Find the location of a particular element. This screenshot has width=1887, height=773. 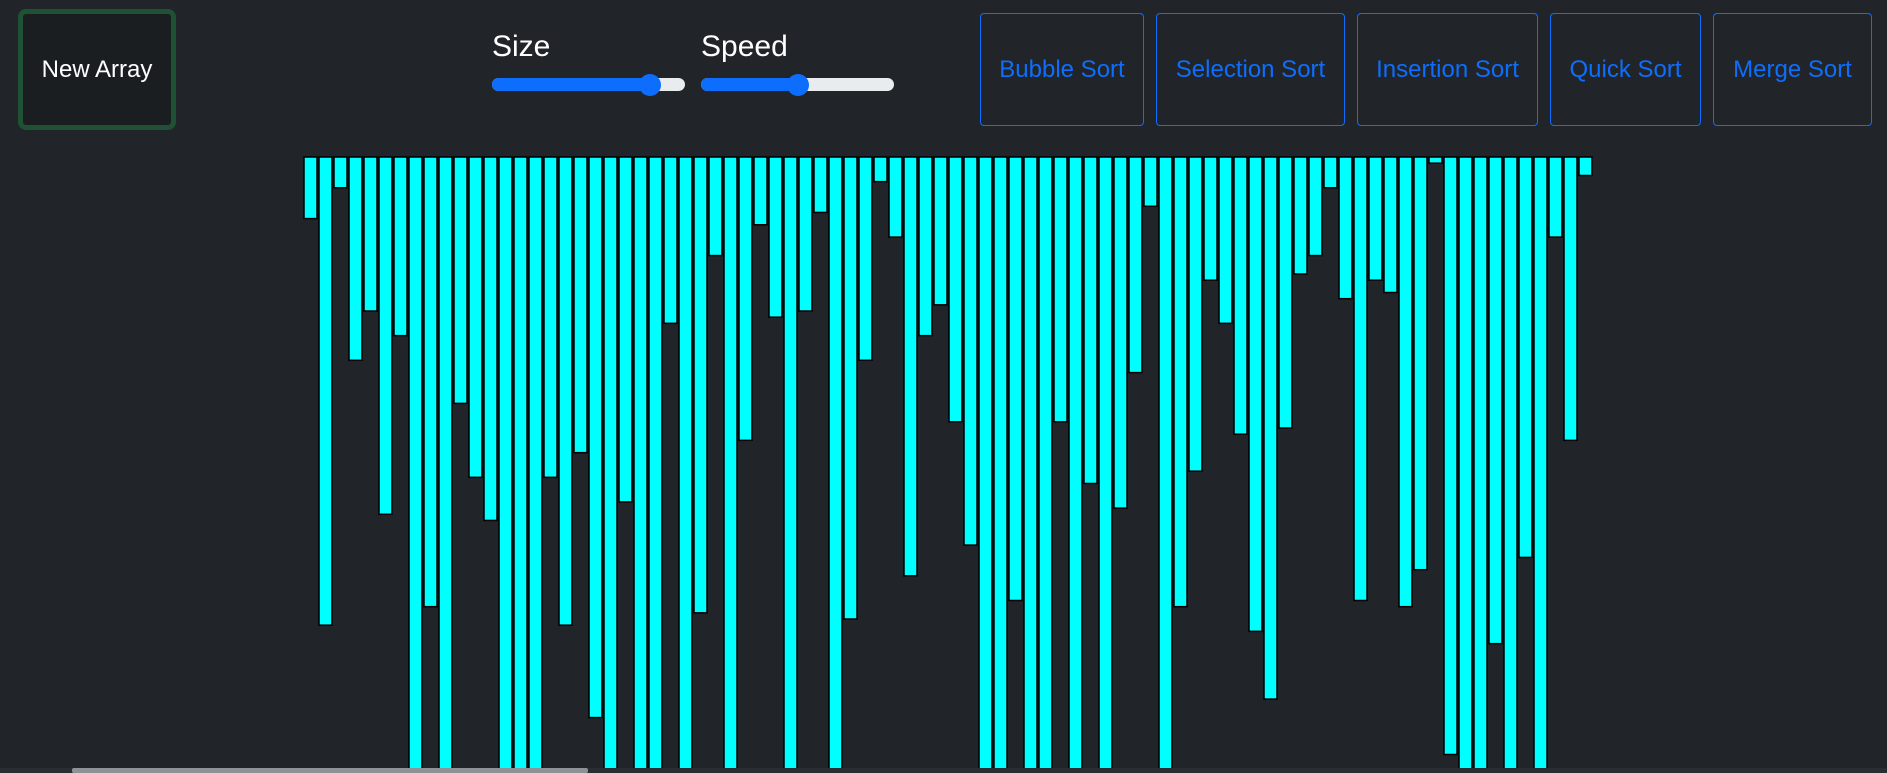

size-slider-thumb is located at coordinates (650, 84).